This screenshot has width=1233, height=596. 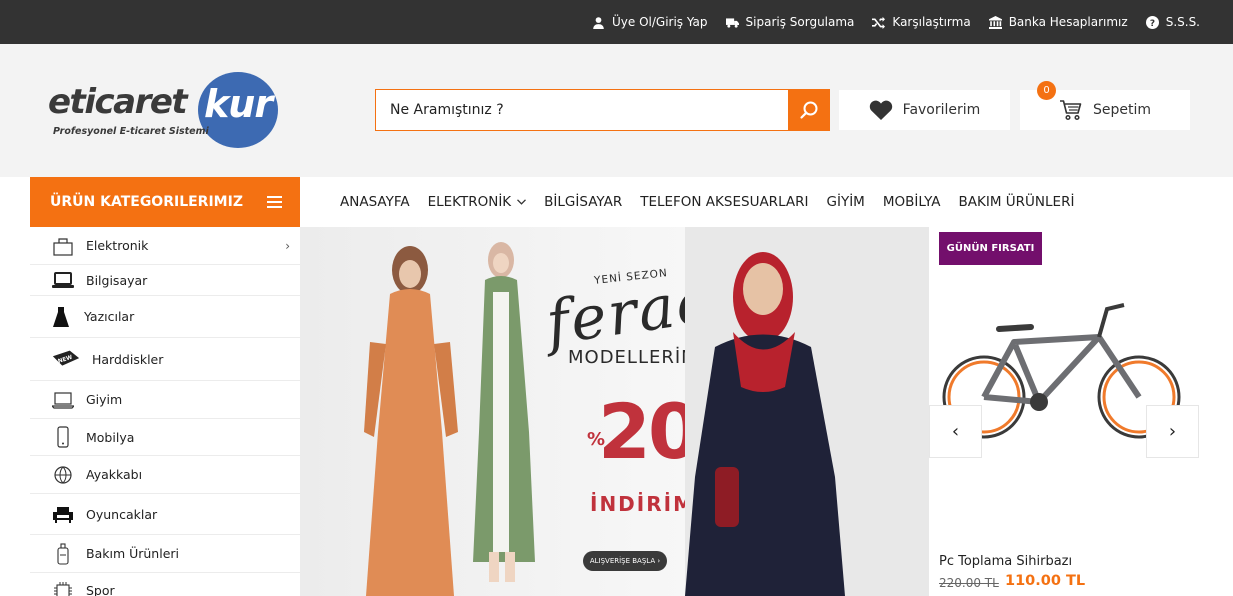 I want to click on banner-shop-button: ALIŞVERİŞE BAŞLA ›, so click(x=625, y=561).